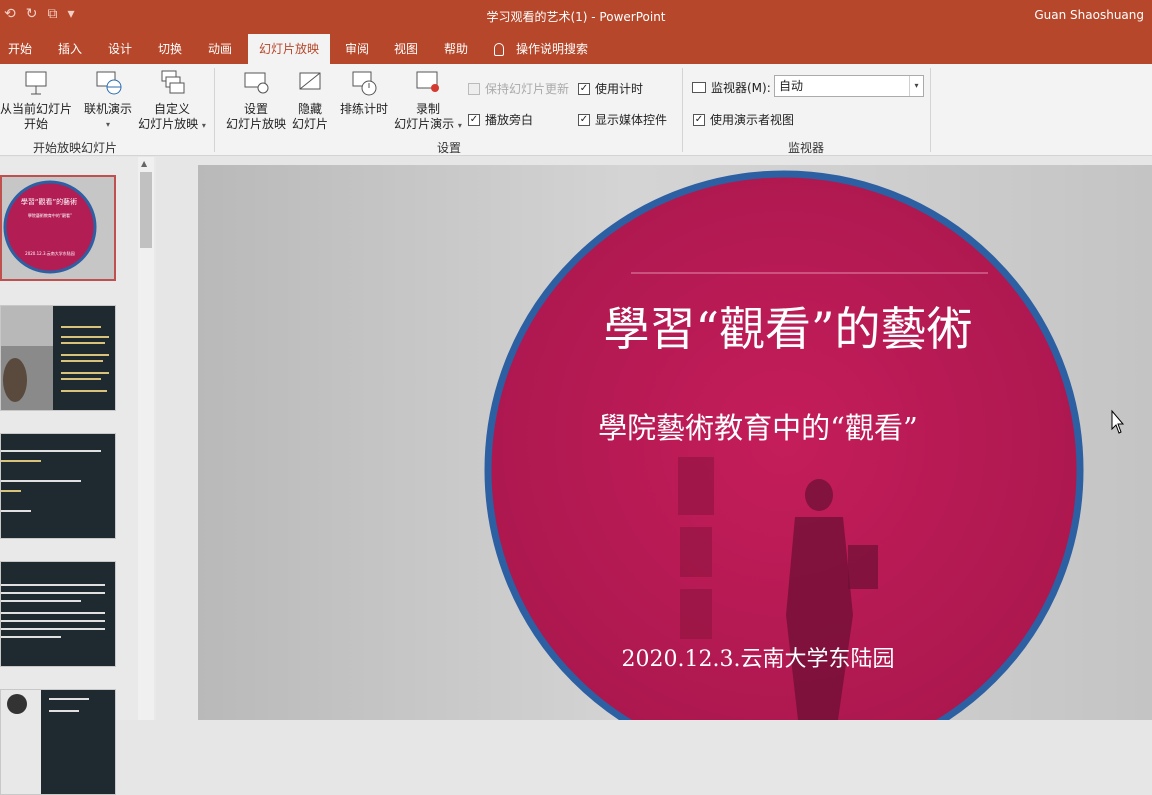 This screenshot has width=1152, height=795. I want to click on use-presenter-view-checkbox: ✓ 使用演示者视图, so click(743, 119).